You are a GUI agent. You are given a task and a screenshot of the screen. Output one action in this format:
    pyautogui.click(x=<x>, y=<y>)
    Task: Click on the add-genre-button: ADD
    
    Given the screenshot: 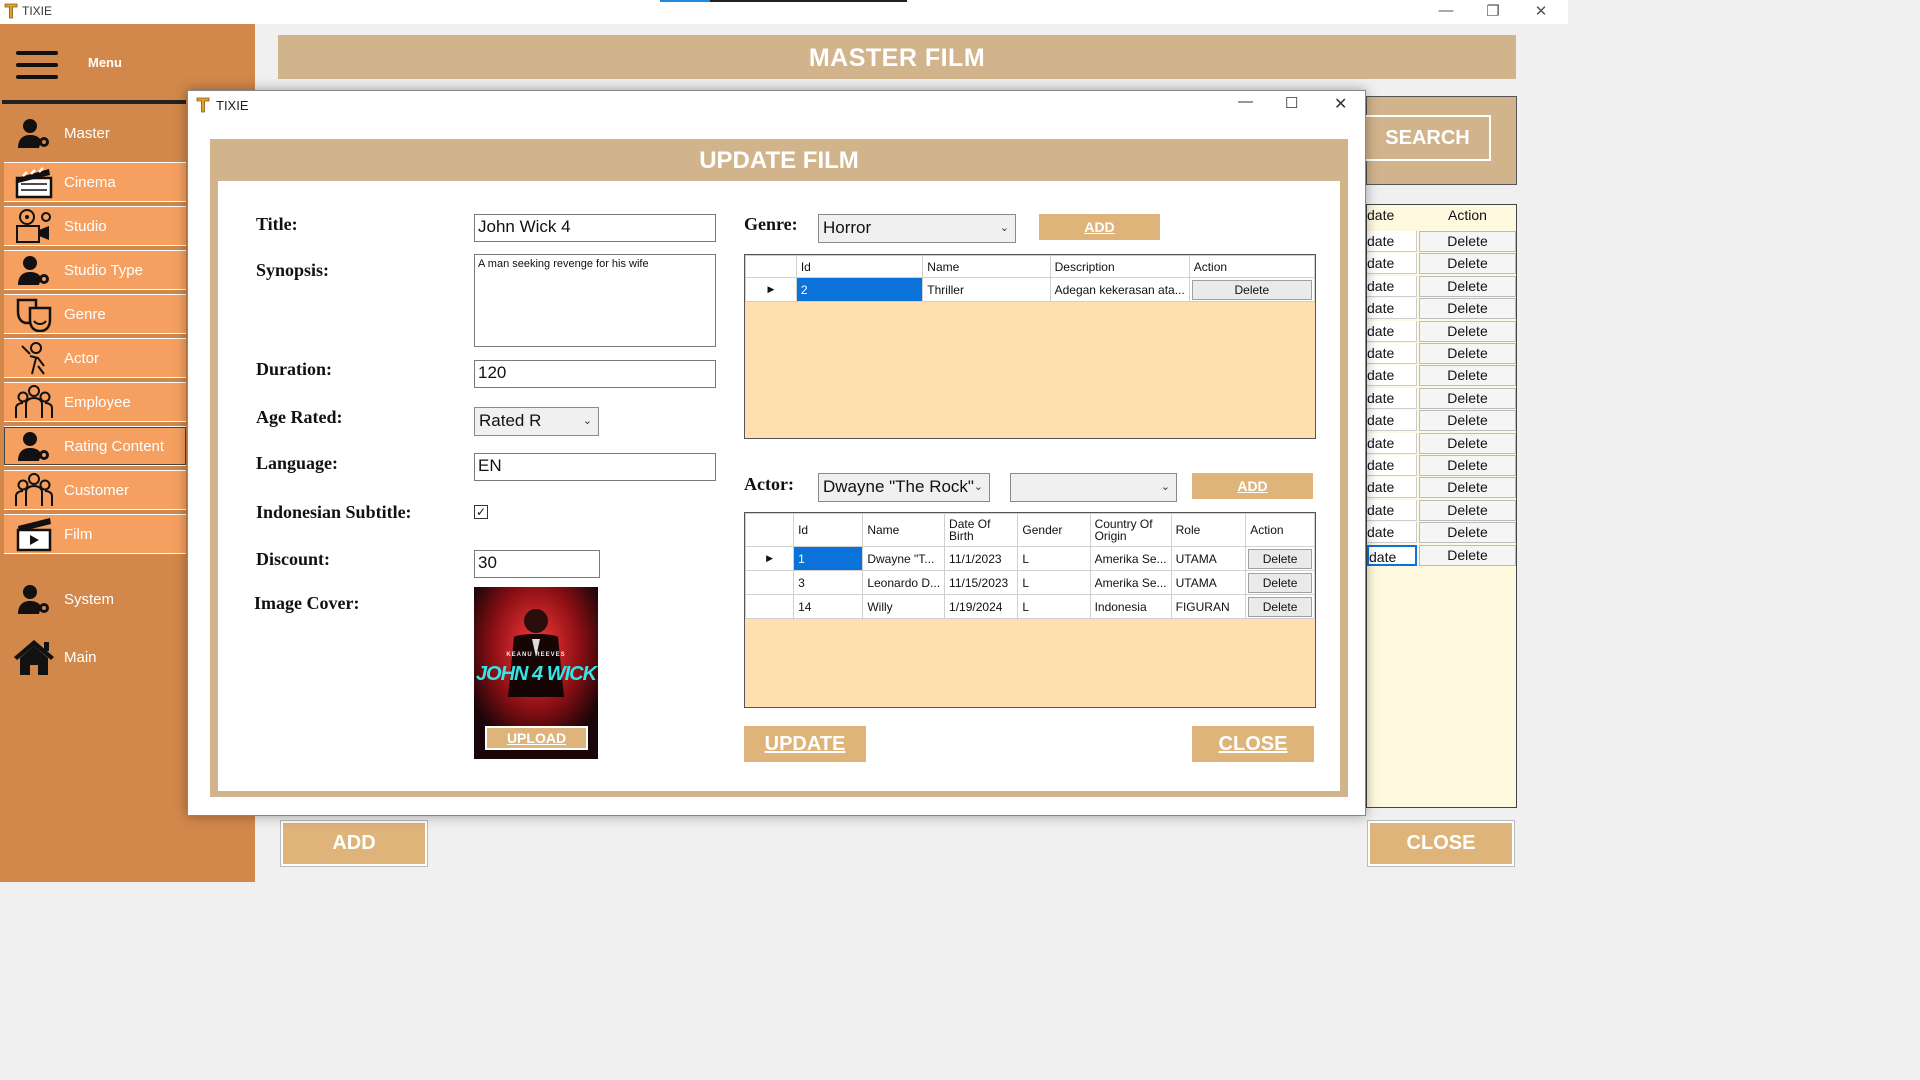 What is the action you would take?
    pyautogui.click(x=1099, y=227)
    